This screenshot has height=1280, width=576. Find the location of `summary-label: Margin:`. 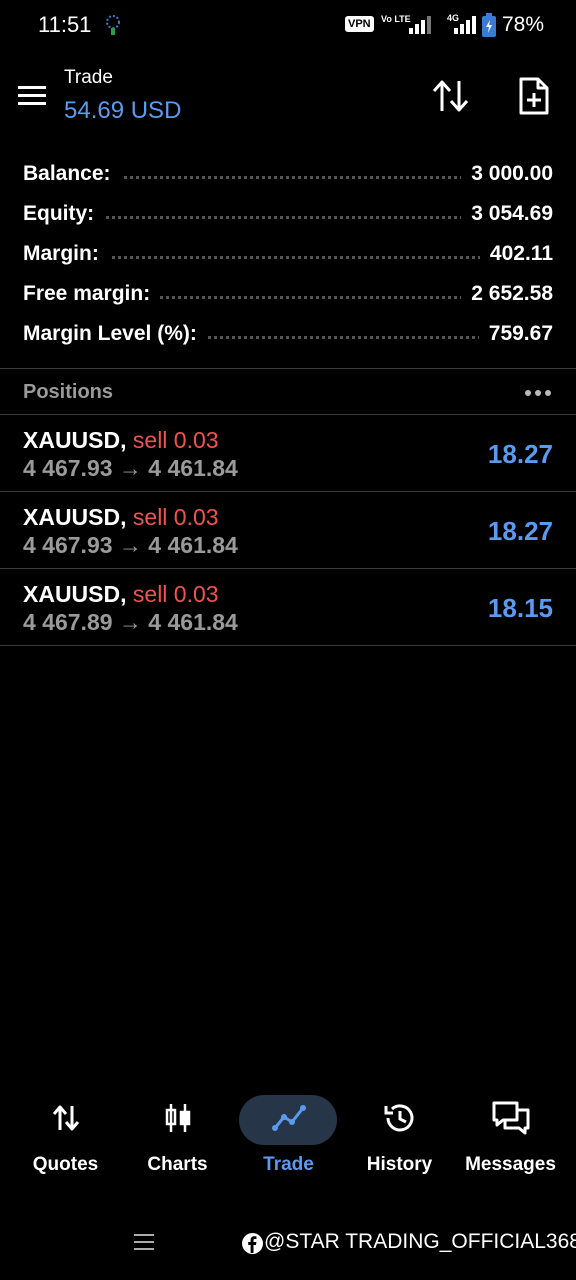

summary-label: Margin: is located at coordinates (66, 254).